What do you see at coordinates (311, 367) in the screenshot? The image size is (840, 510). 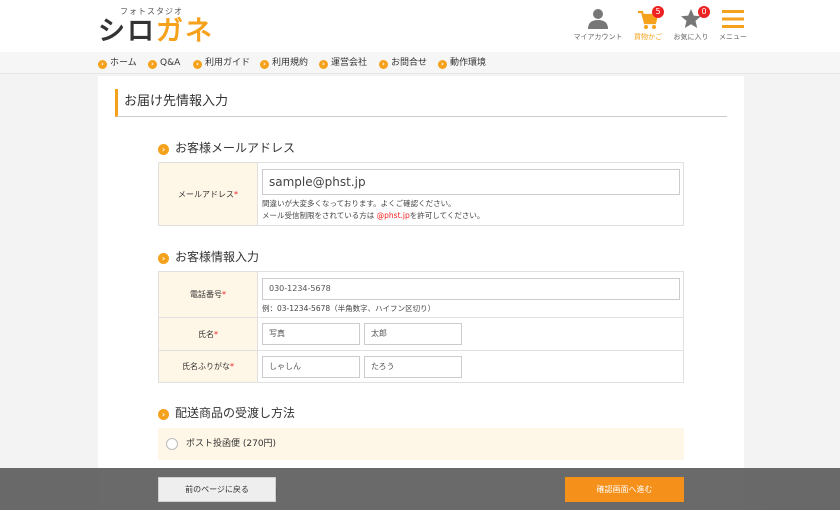 I see `last-name-kana-field: しゃしん` at bounding box center [311, 367].